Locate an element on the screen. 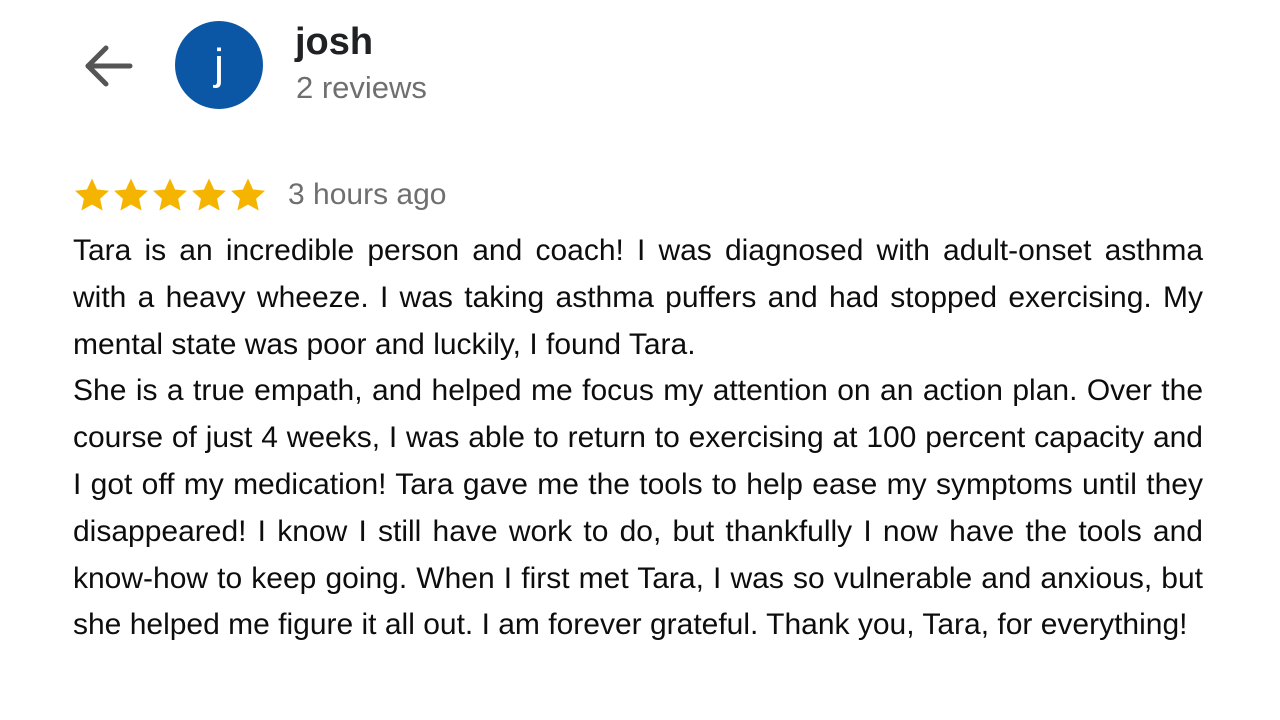  review-timestamp: 3 hours ago is located at coordinates (367, 194).